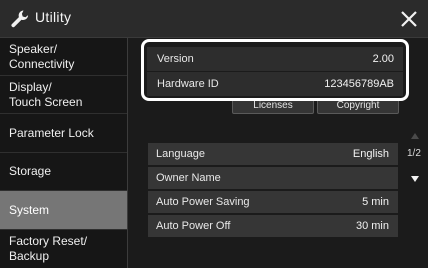 The height and width of the screenshot is (268, 428). I want to click on page-title: Utility, so click(53, 17).